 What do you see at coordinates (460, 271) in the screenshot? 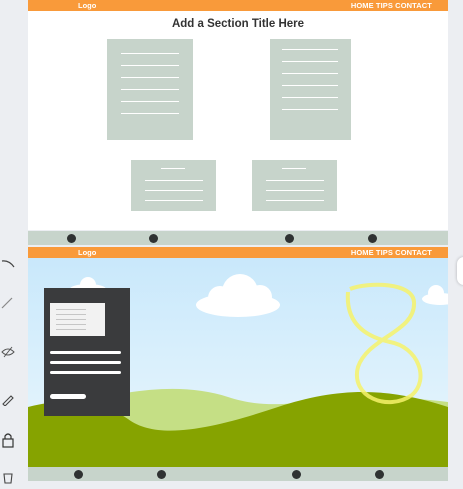
I see `scroll-handle` at bounding box center [460, 271].